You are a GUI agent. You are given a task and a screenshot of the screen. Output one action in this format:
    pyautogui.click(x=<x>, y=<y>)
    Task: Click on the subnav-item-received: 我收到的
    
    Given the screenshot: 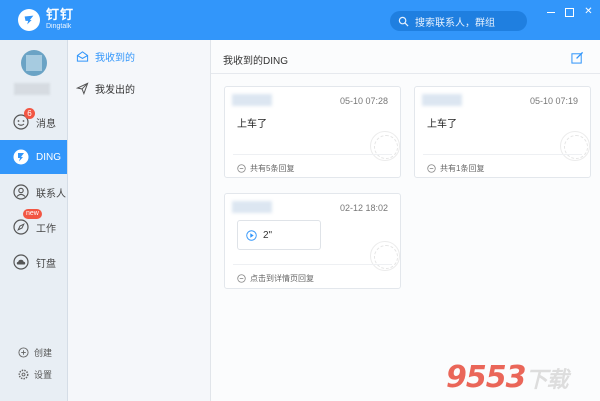 What is the action you would take?
    pyautogui.click(x=136, y=56)
    